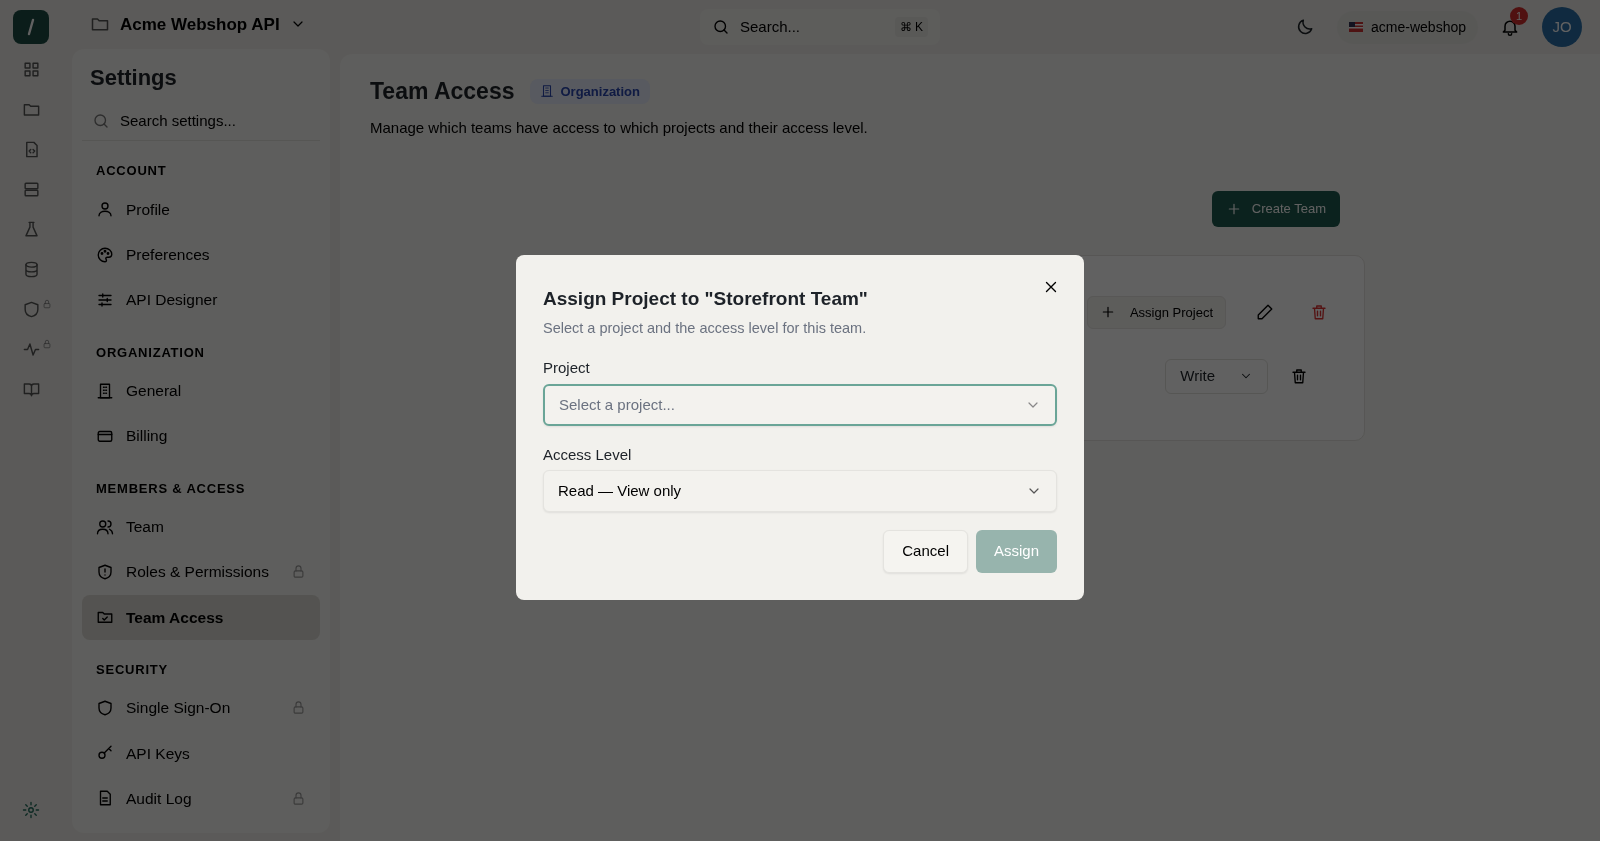 The image size is (1600, 841). What do you see at coordinates (105, 299) in the screenshot?
I see `sliders-icon` at bounding box center [105, 299].